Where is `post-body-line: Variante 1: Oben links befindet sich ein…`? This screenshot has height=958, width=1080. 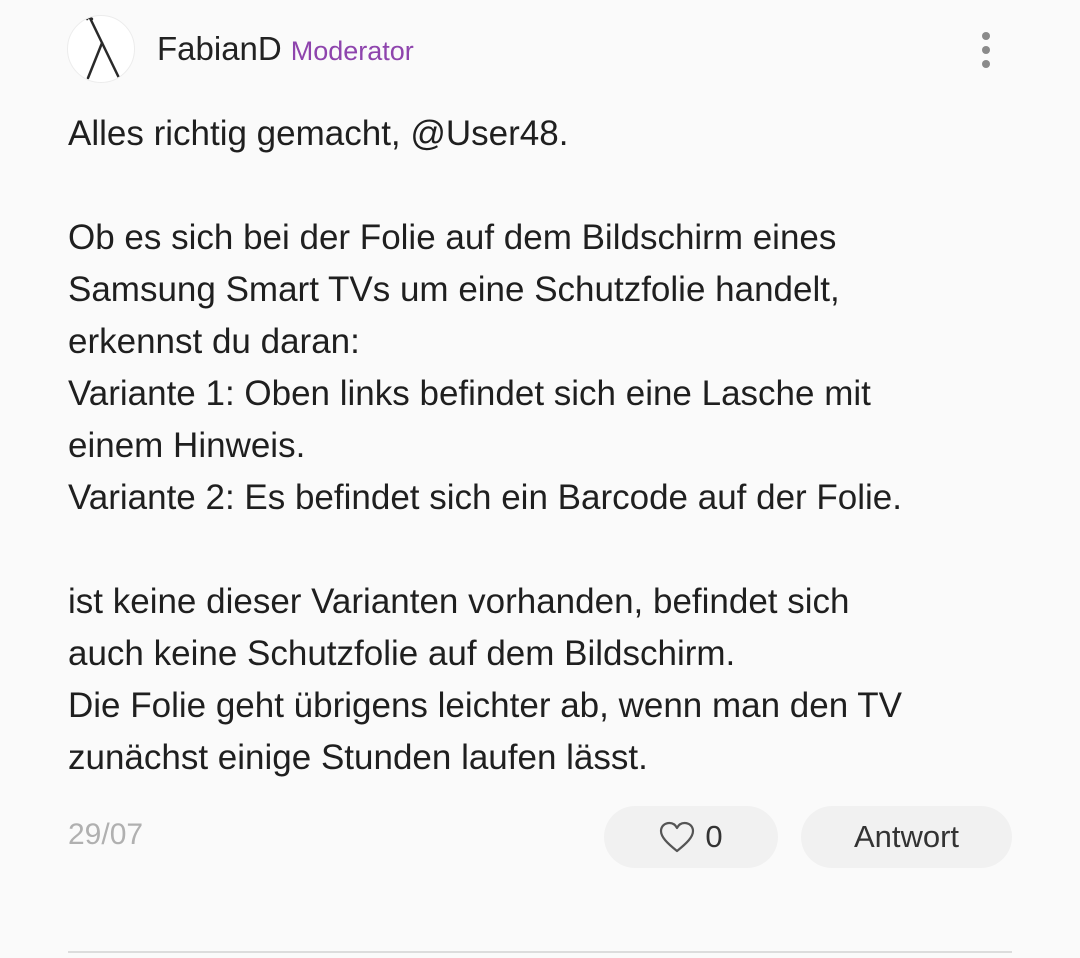
post-body-line: Variante 1: Oben links befindet sich ein… is located at coordinates (469, 393).